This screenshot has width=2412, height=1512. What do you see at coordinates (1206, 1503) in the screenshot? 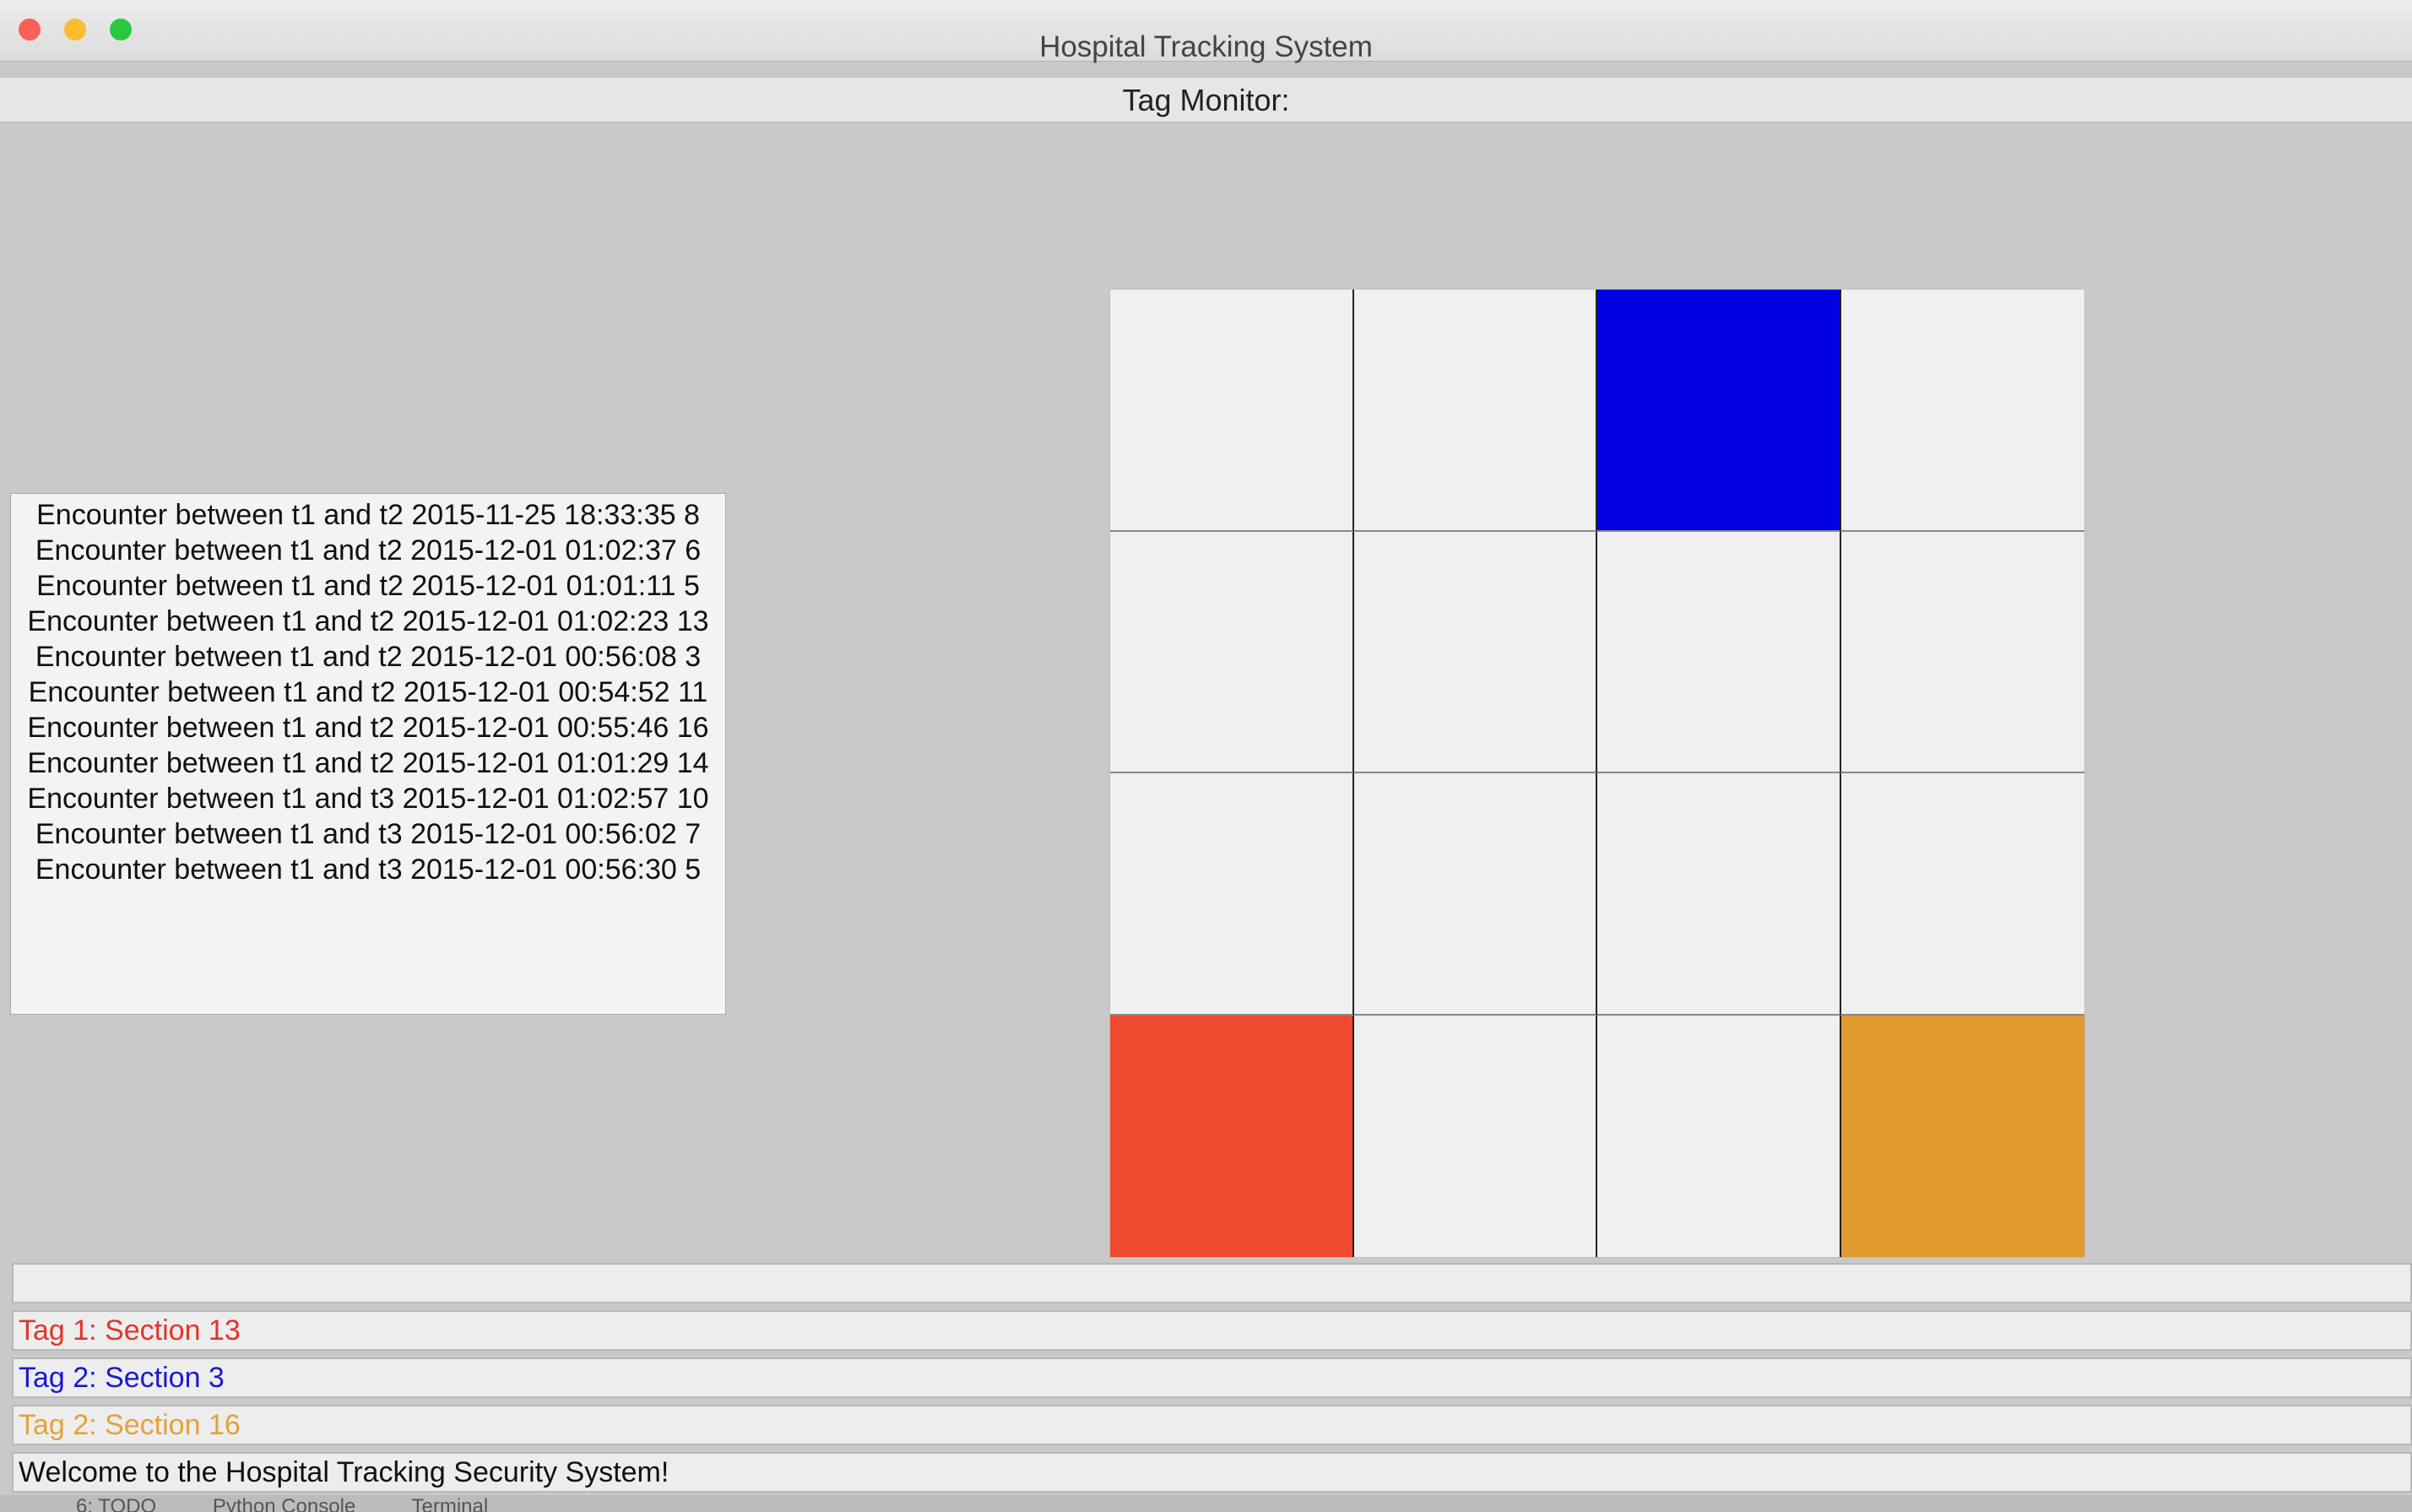
I see `ide-tool-strip: 6: TODO Python Console Terminal` at bounding box center [1206, 1503].